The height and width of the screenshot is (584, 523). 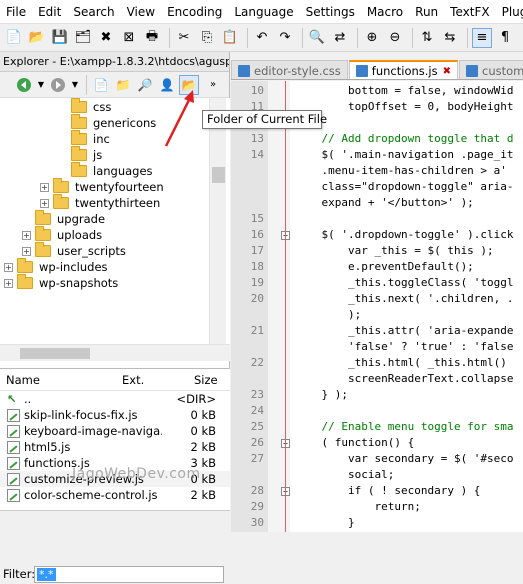 I want to click on code-line: } );, so click(x=321, y=394).